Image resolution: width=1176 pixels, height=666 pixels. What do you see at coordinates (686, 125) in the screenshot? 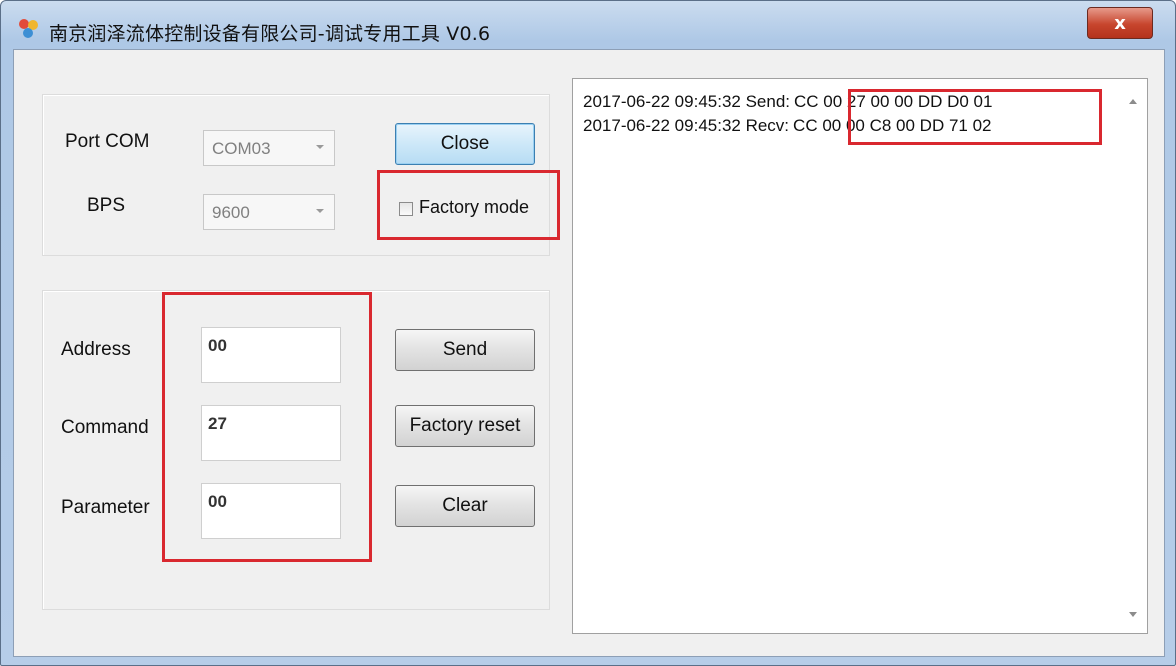
I see `log-line-prefix: 2017-06-22 09:45:32 Recv:` at bounding box center [686, 125].